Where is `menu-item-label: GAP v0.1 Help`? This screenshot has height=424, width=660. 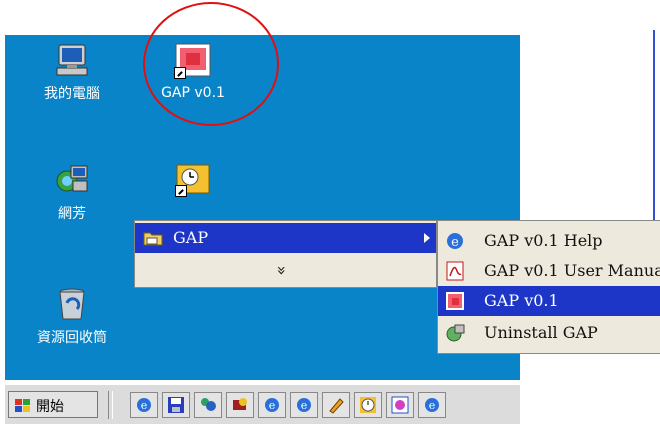 menu-item-label: GAP v0.1 Help is located at coordinates (543, 240).